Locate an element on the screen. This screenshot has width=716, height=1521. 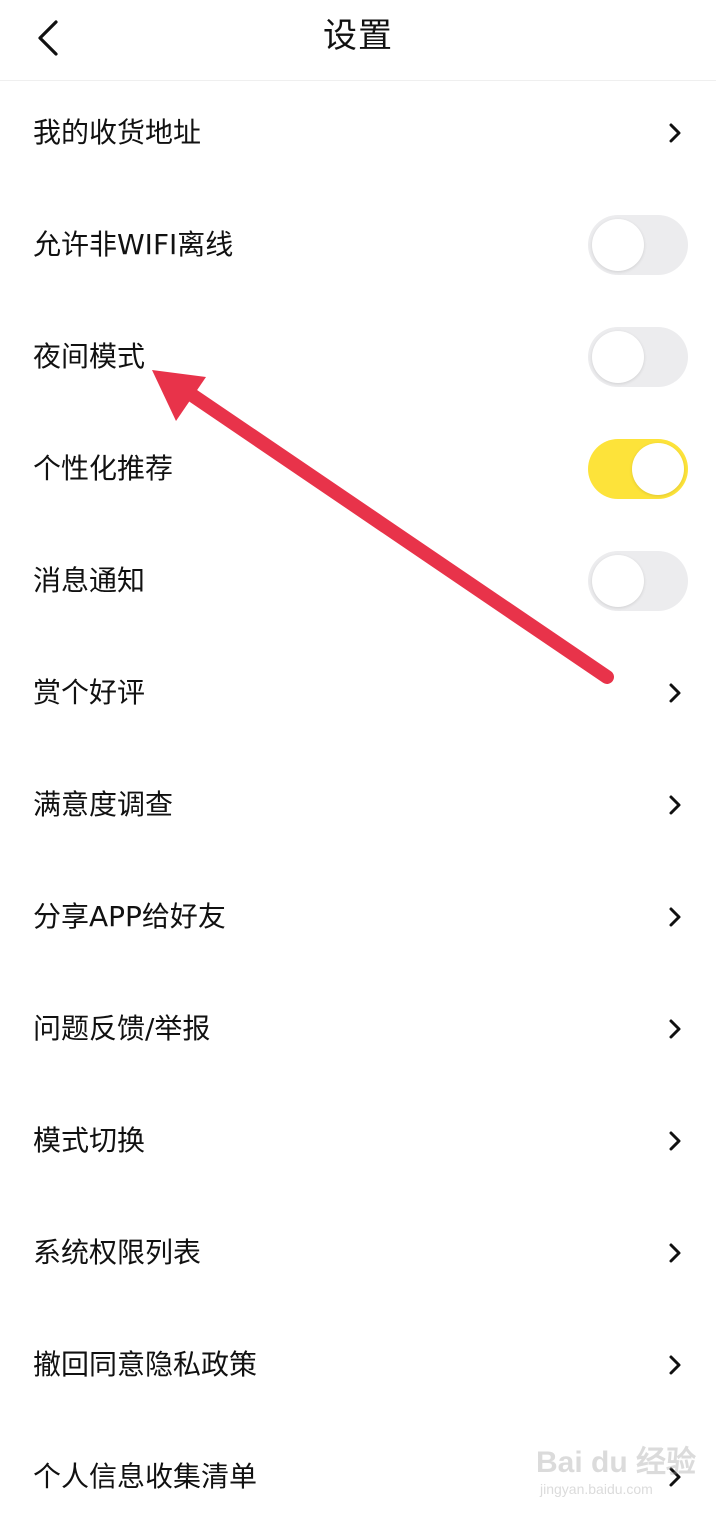
settings-row-label: 个性化推荐 is located at coordinates (103, 468).